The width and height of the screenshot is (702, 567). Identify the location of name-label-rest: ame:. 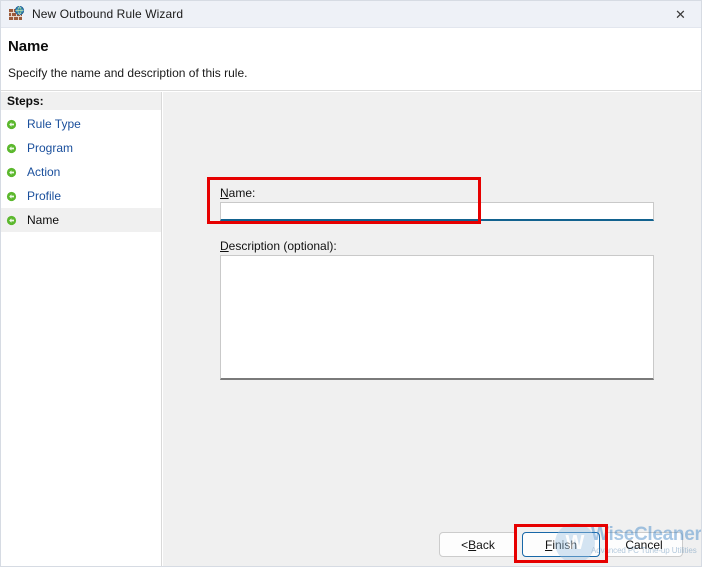
(242, 193).